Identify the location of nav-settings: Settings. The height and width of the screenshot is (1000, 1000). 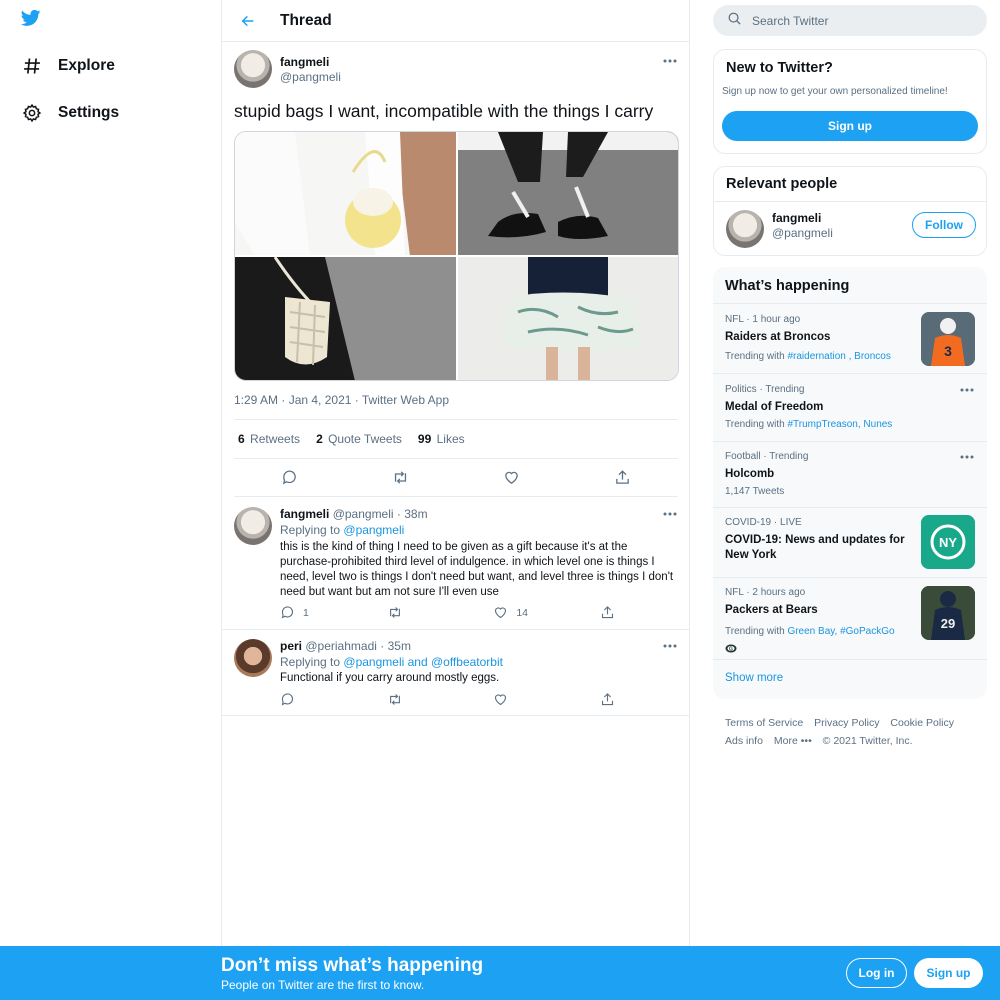
(69, 113).